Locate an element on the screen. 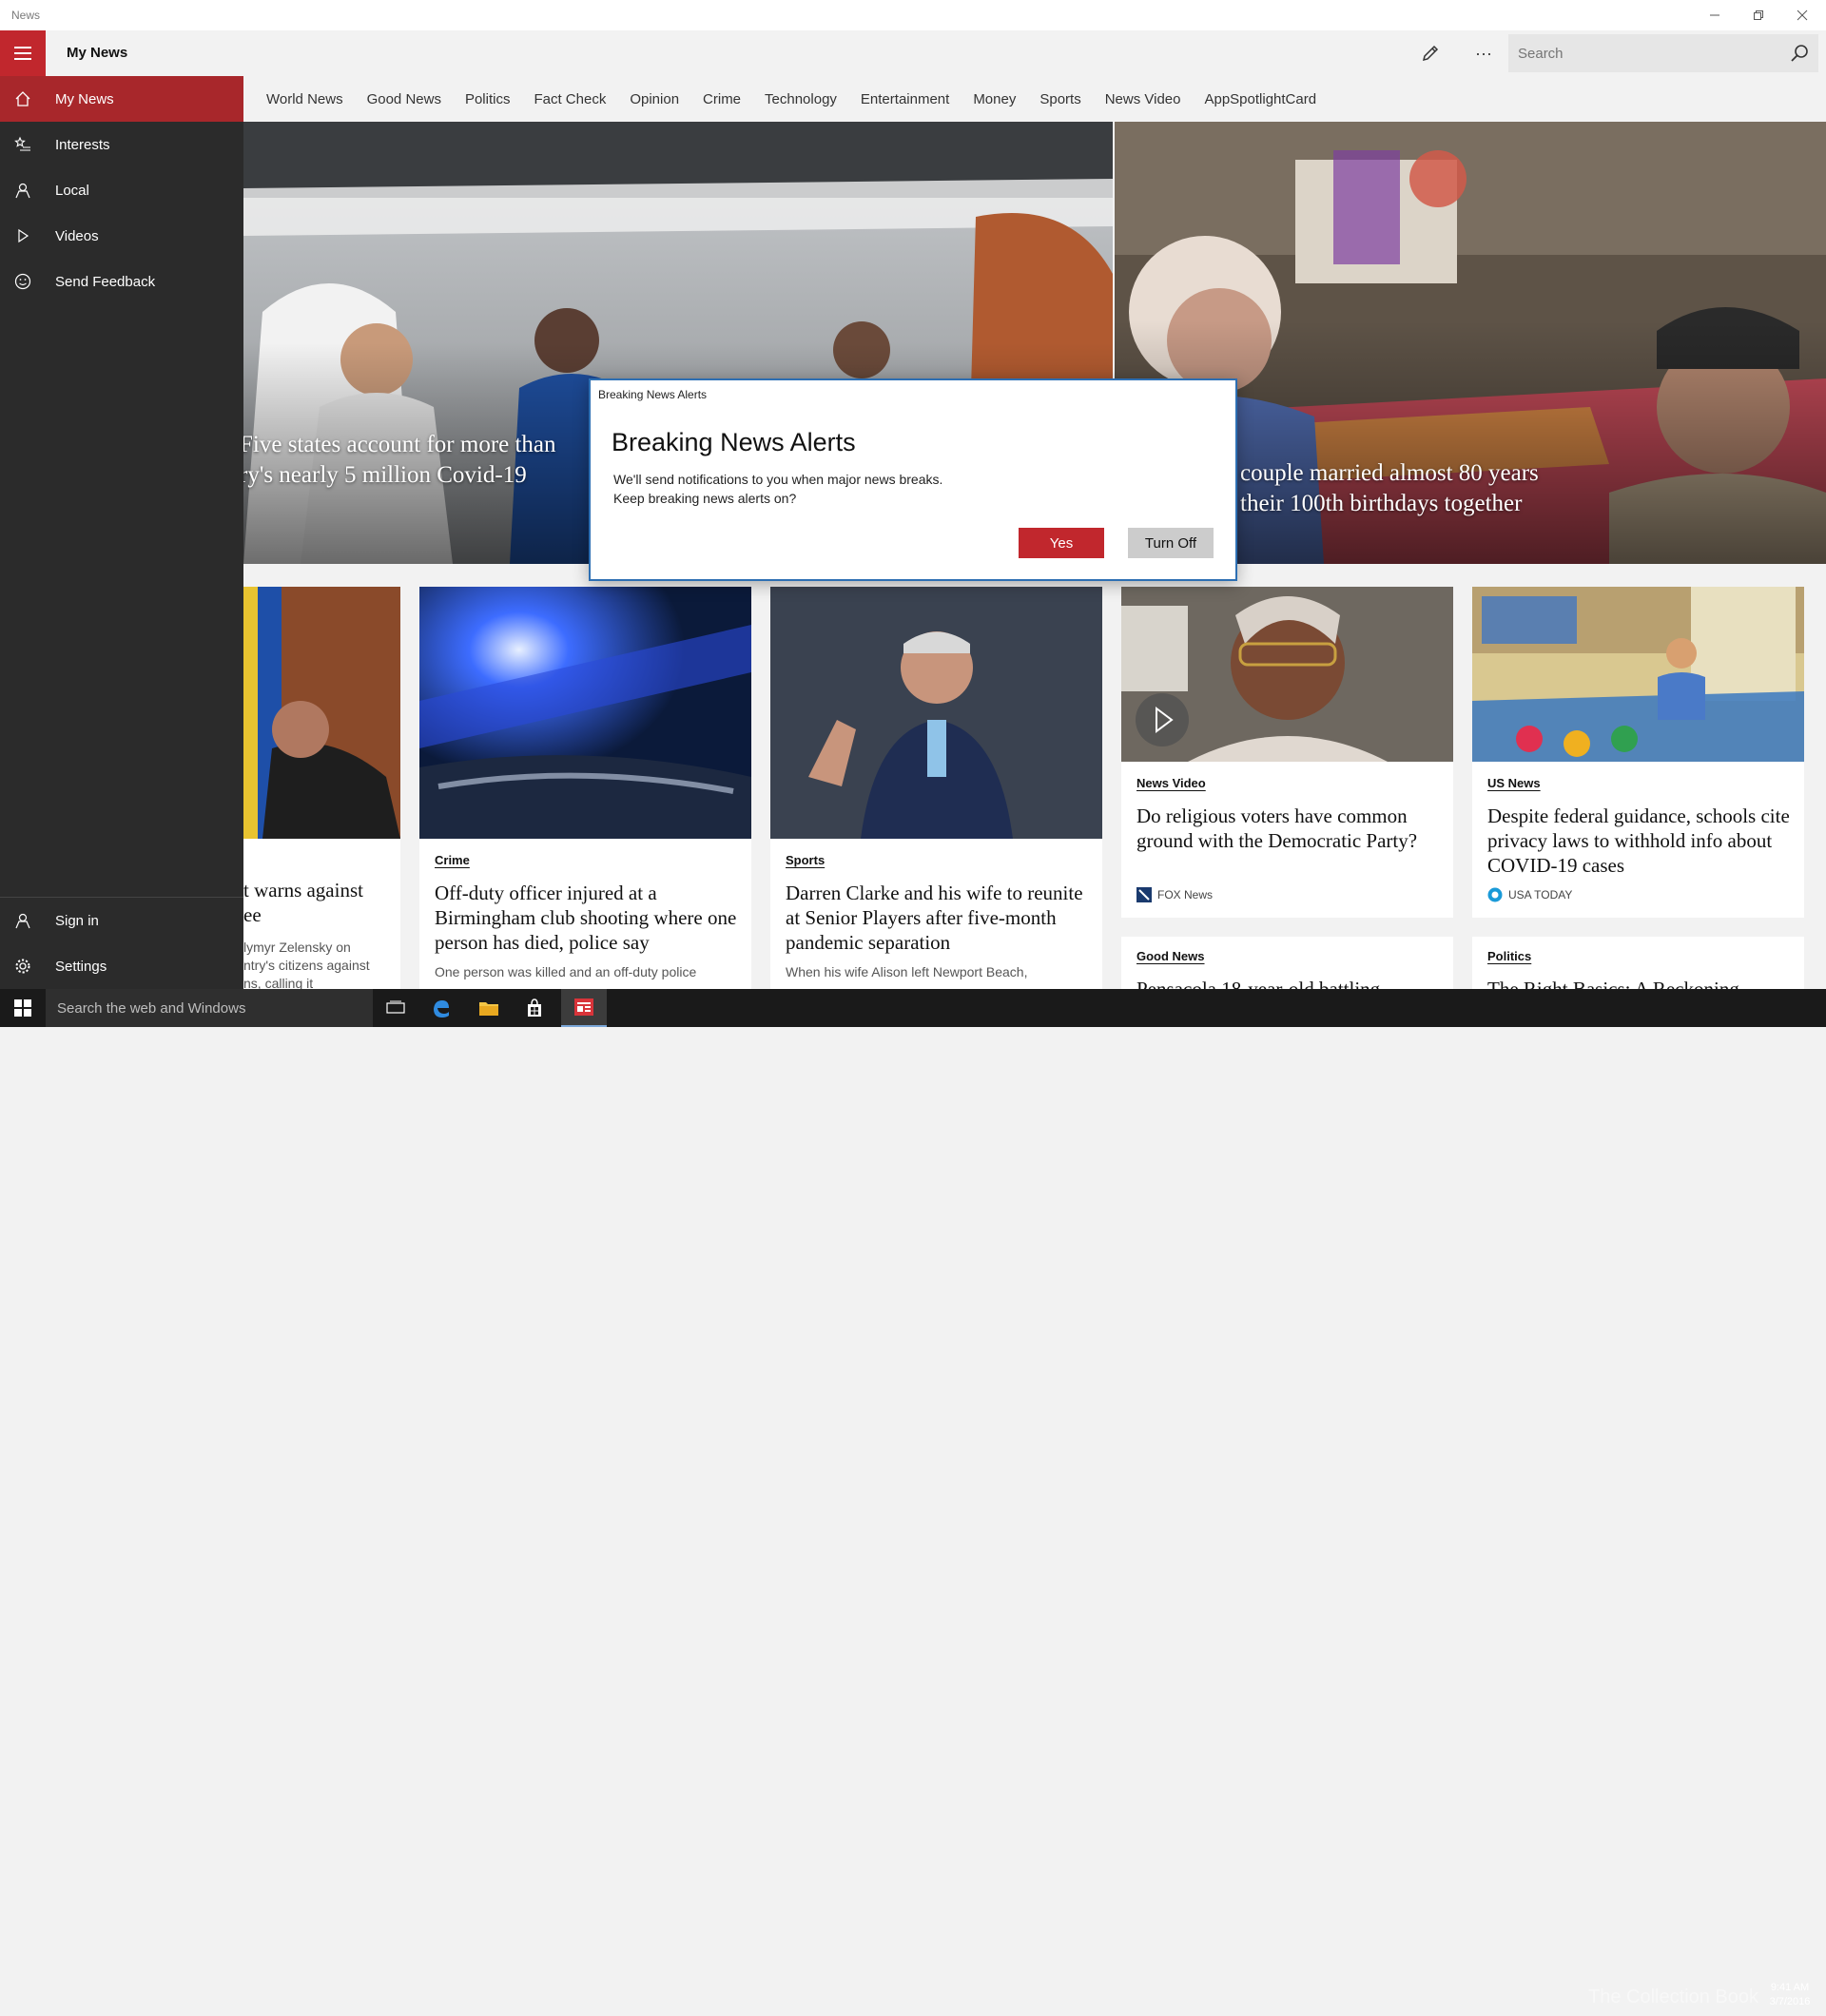 Image resolution: width=1826 pixels, height=2016 pixels. tab-world-news: World News is located at coordinates (304, 99).